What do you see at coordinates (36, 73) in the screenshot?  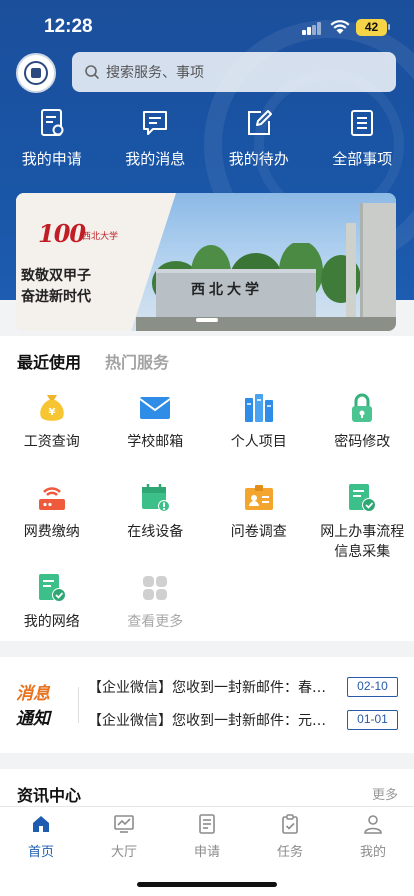 I see `university-logo` at bounding box center [36, 73].